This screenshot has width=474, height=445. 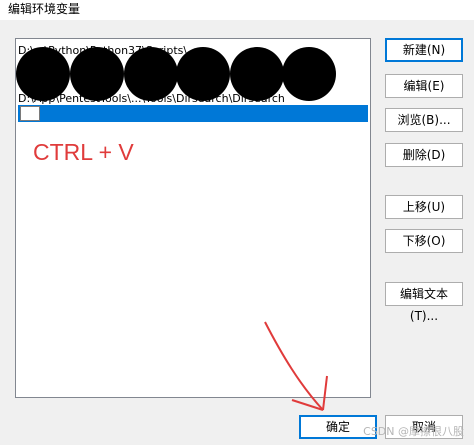 I want to click on watermark: CSDN @摩擦很八股, so click(x=413, y=431).